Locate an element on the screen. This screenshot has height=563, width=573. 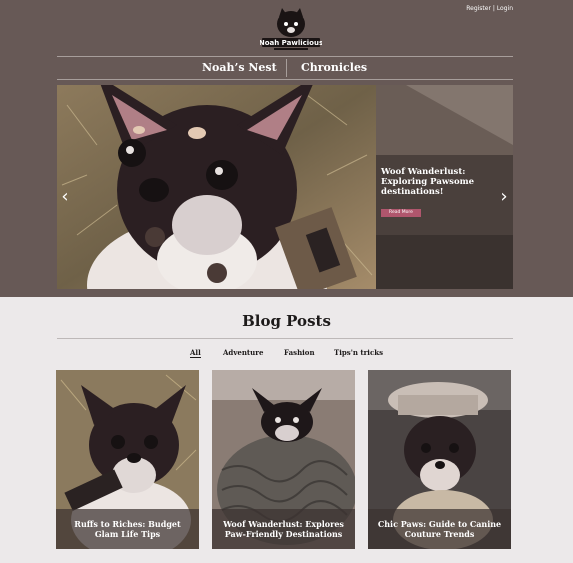
chevron-left-icon: ‹ is located at coordinates (65, 197).